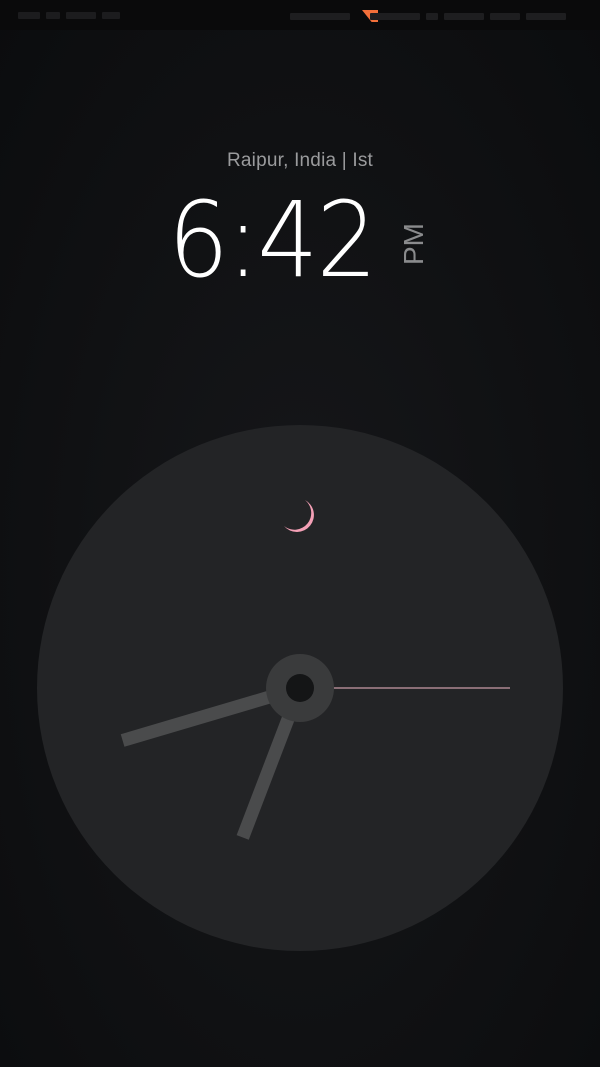  I want to click on center-pin, so click(300, 688).